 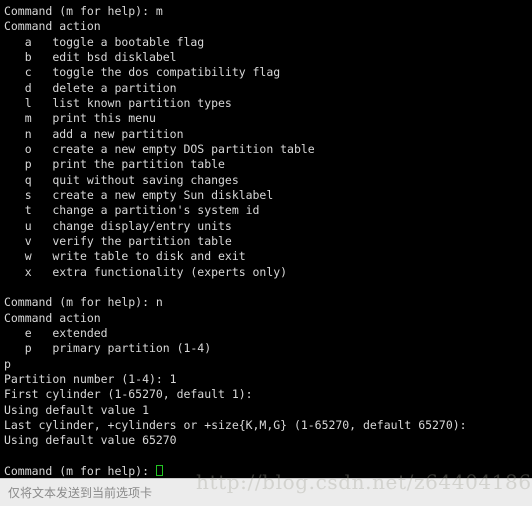 I want to click on terminal-line: b edit bsd disklabel, so click(x=90, y=56).